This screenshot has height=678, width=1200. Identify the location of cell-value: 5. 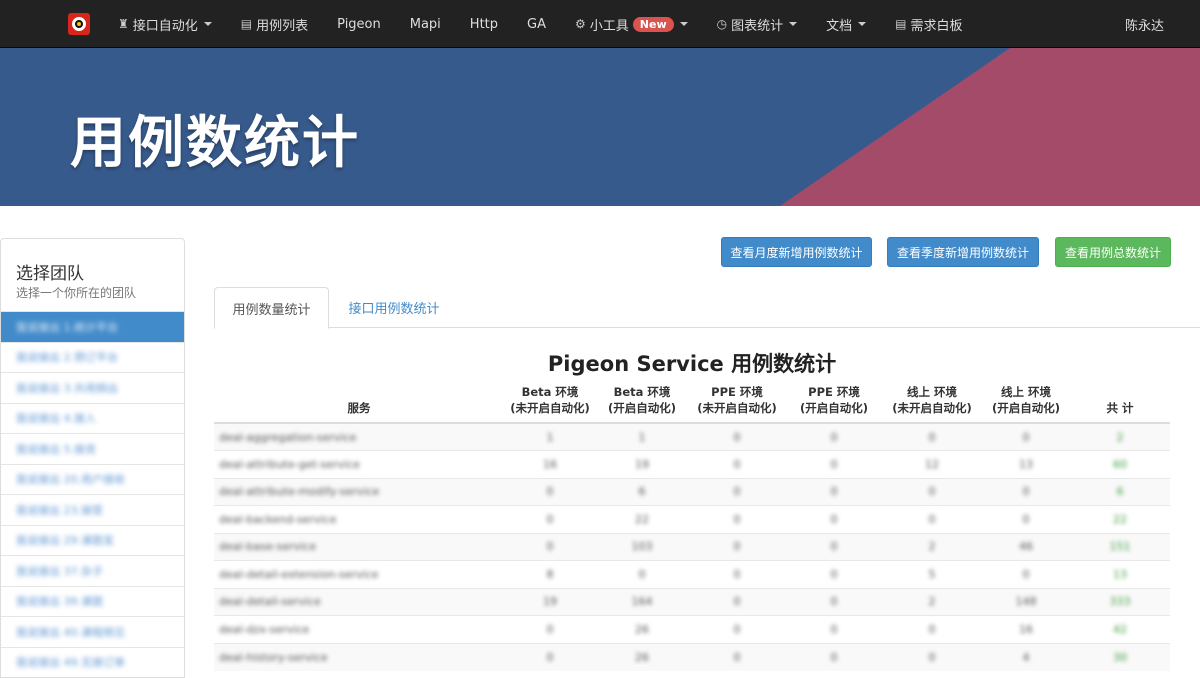
(932, 574).